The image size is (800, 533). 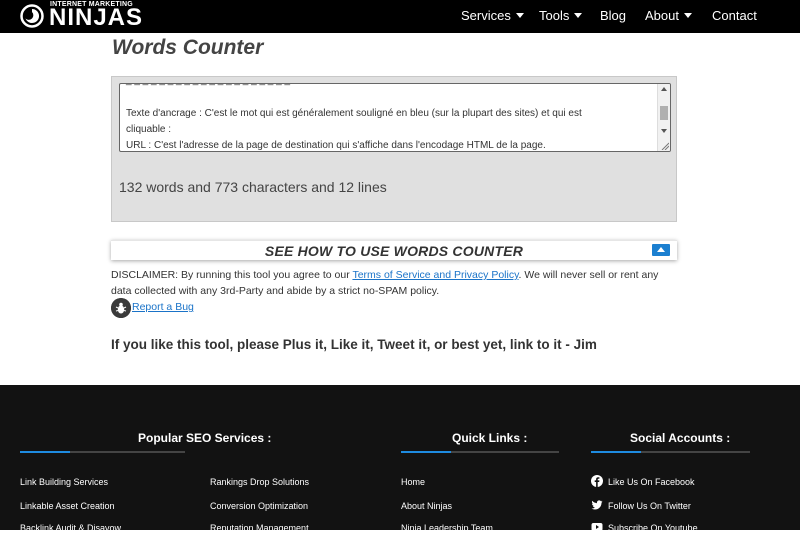 I want to click on youtube-icon, so click(x=597, y=527).